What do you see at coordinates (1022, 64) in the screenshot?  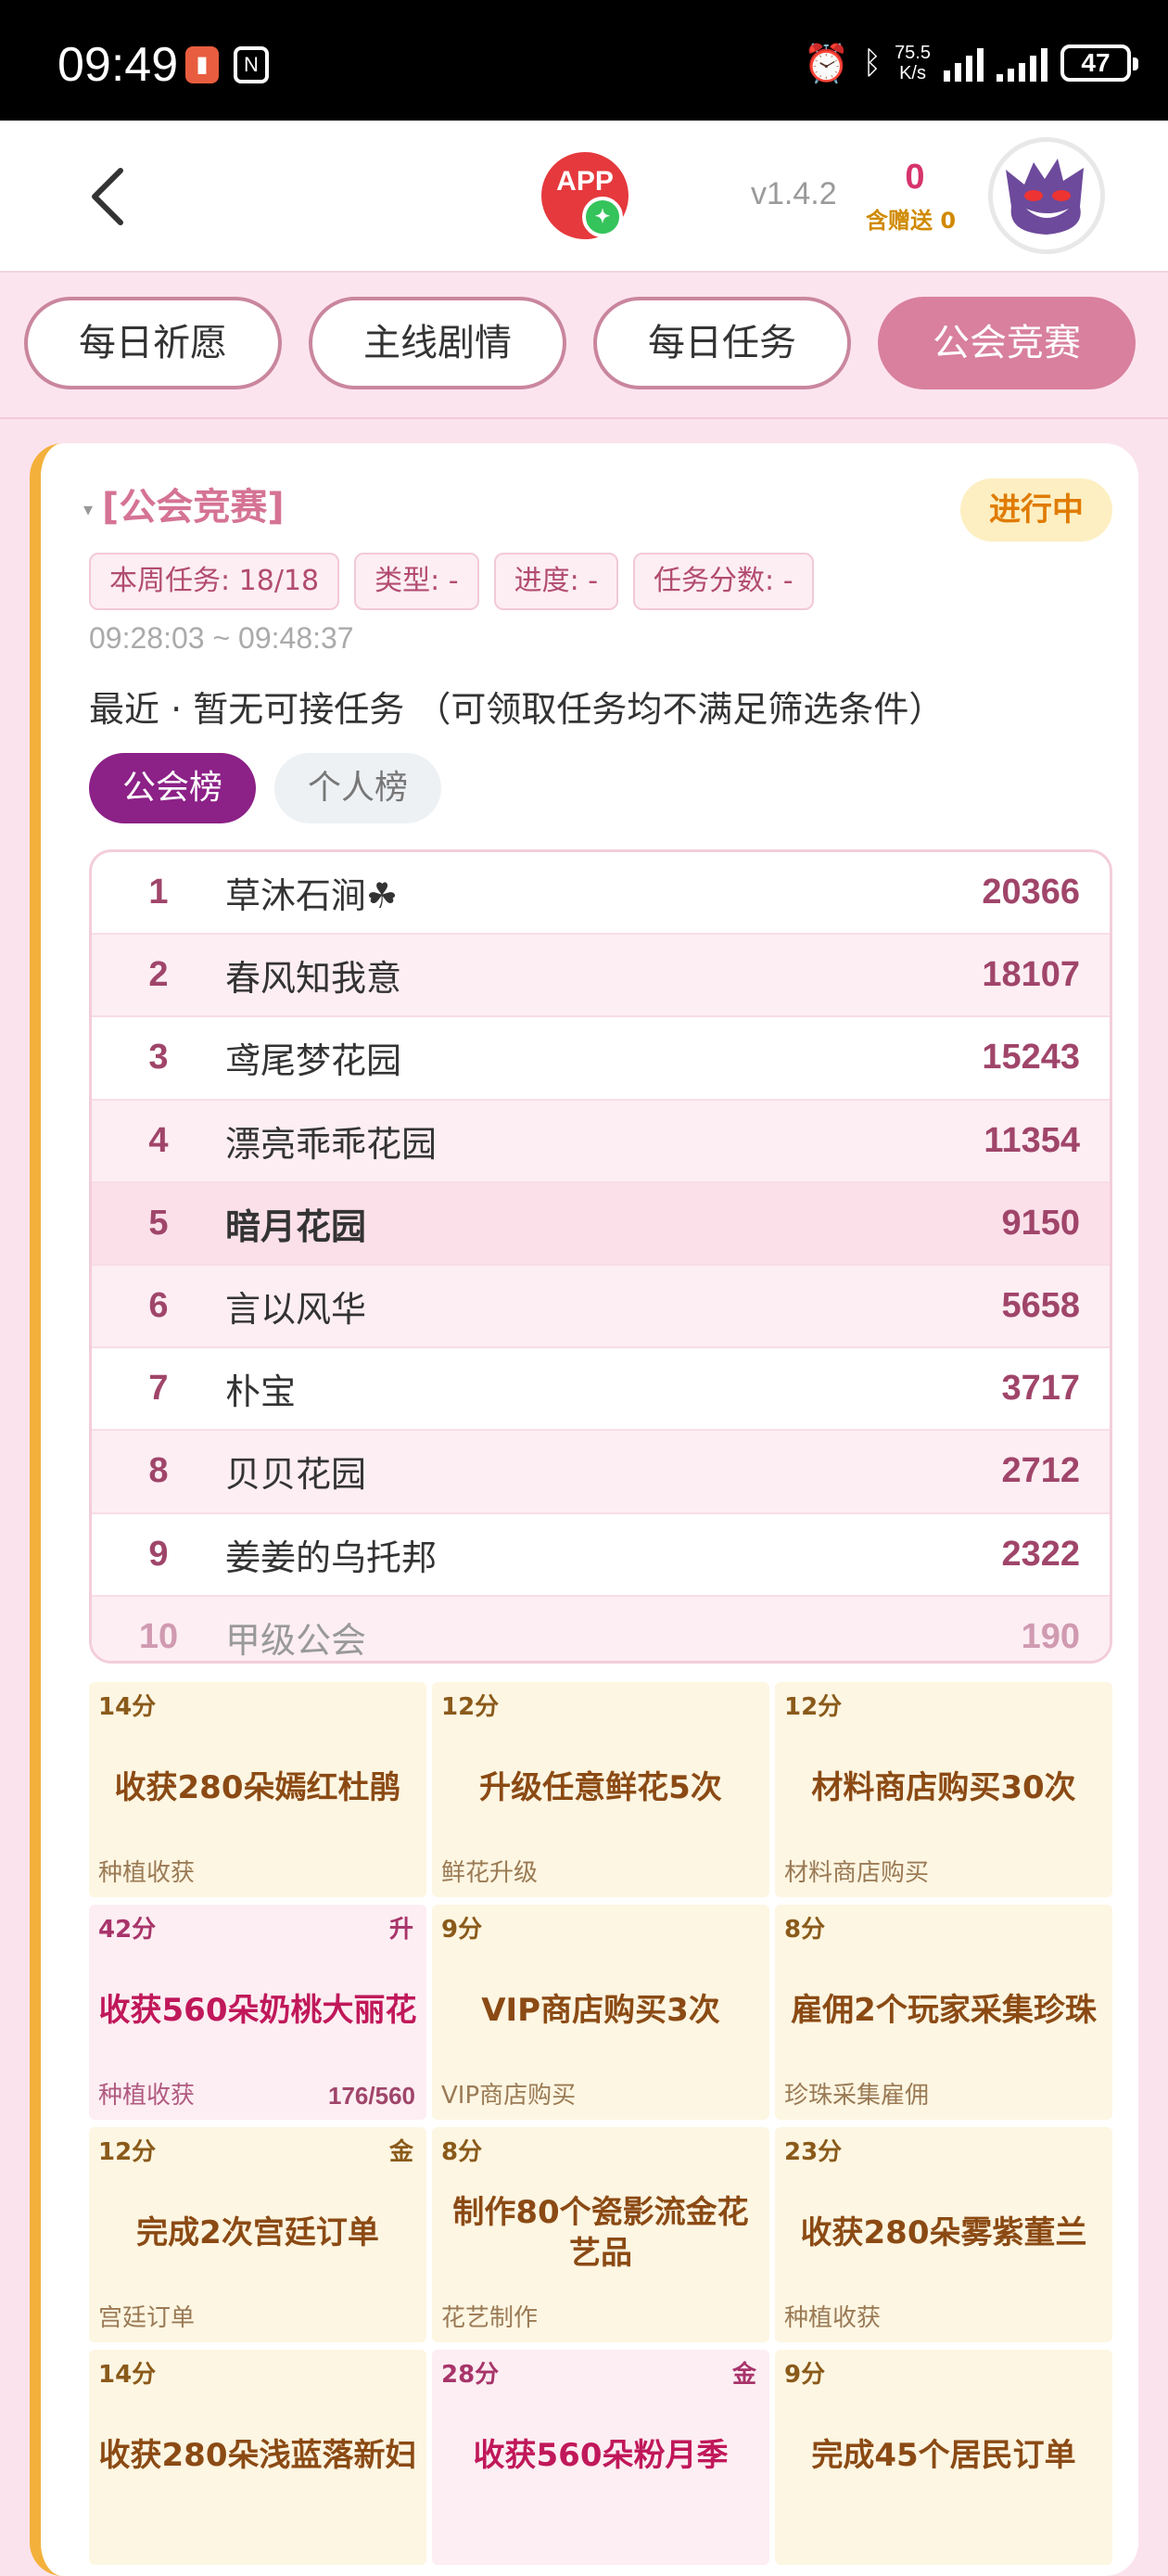 I see `signal-2-icon` at bounding box center [1022, 64].